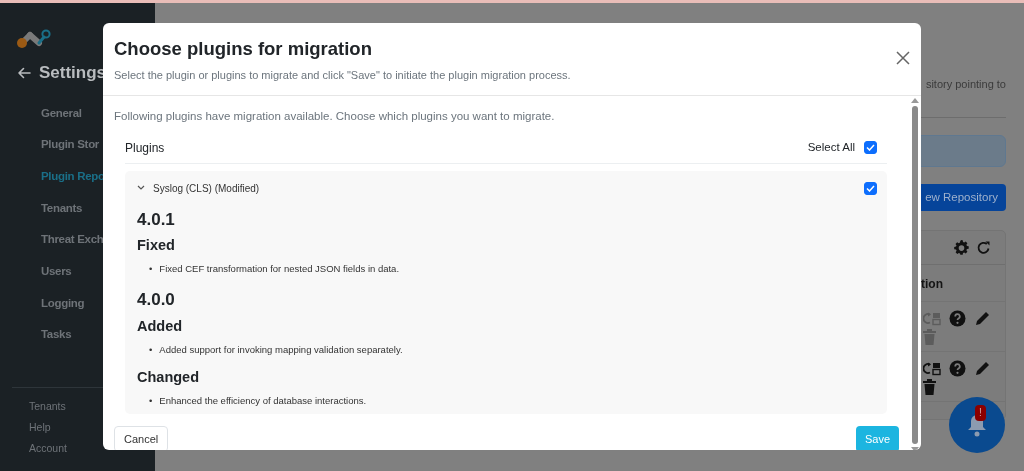 This screenshot has width=1024, height=471. I want to click on sidebar-item: Plugin Stor, so click(70, 145).